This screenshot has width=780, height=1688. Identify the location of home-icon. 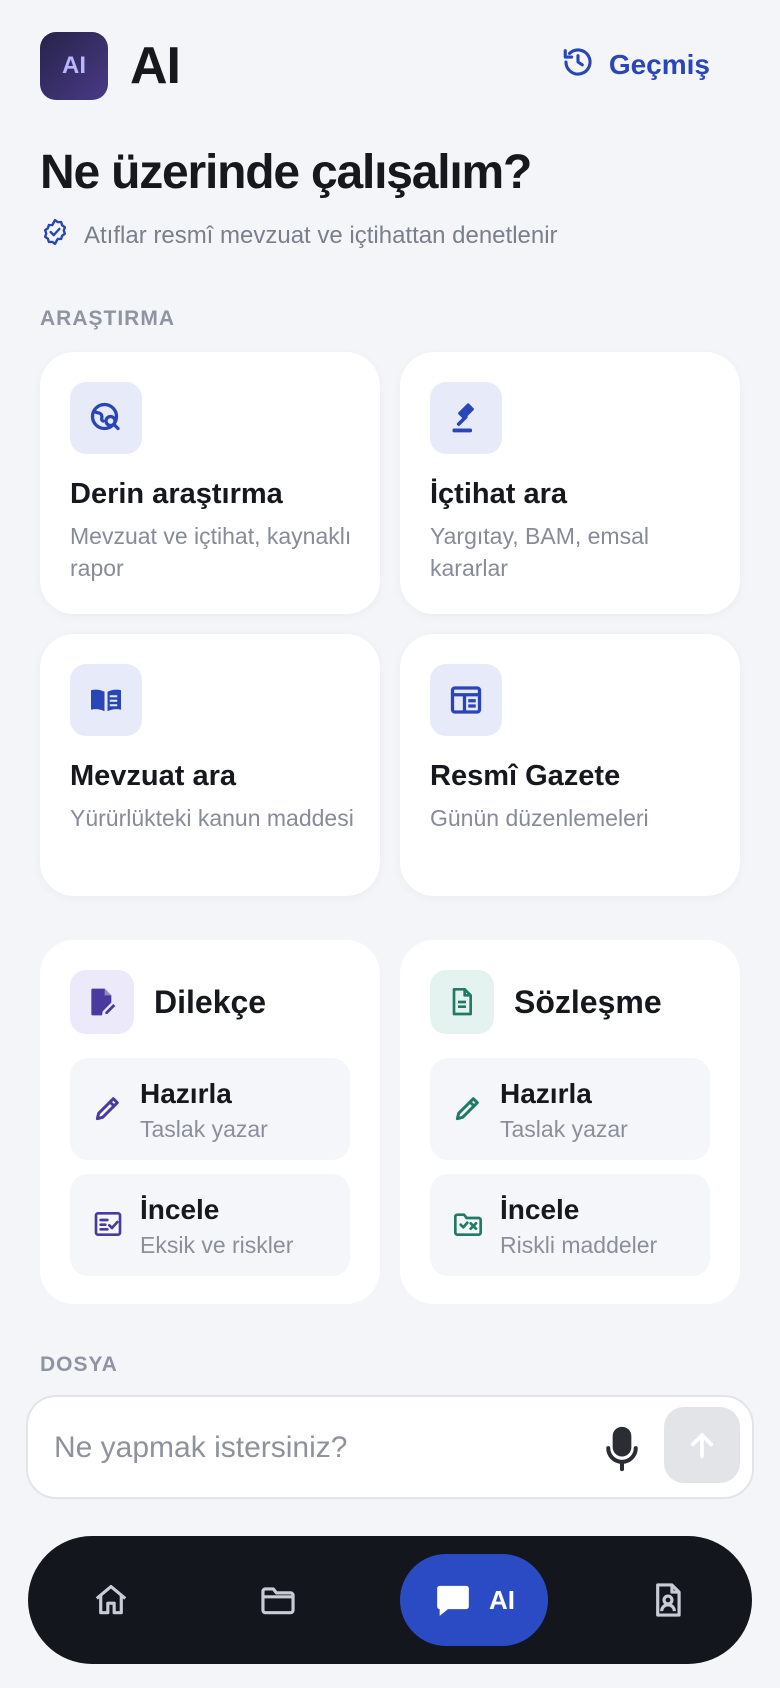
(111, 1599).